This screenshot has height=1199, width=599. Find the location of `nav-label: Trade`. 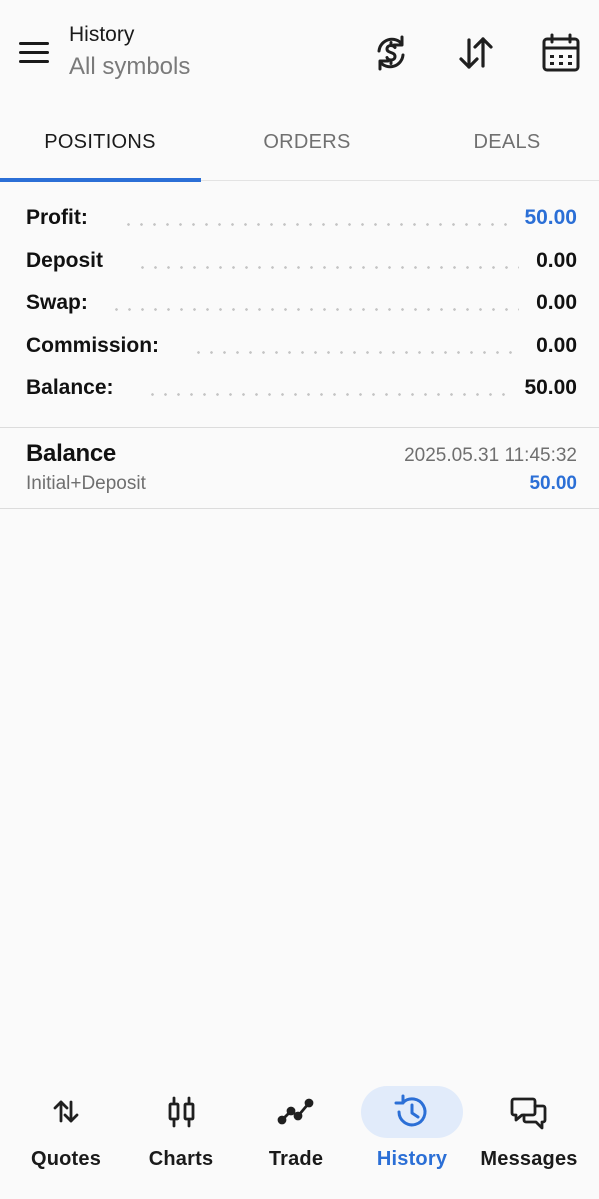

nav-label: Trade is located at coordinates (296, 1159).